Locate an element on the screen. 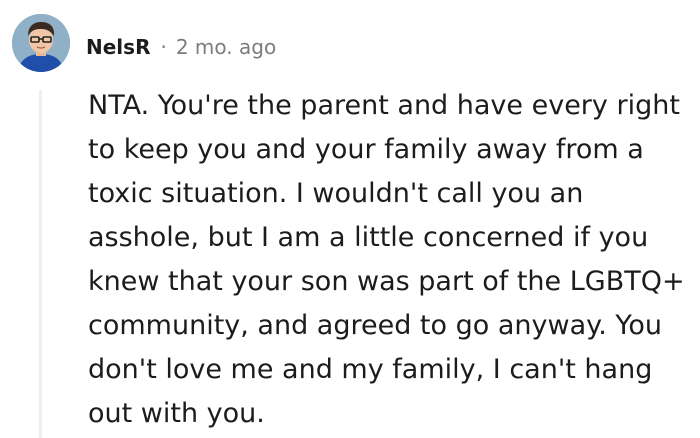 Image resolution: width=700 pixels, height=438 pixels. comment-meta: NelsR · 2 mo. ago is located at coordinates (181, 47).